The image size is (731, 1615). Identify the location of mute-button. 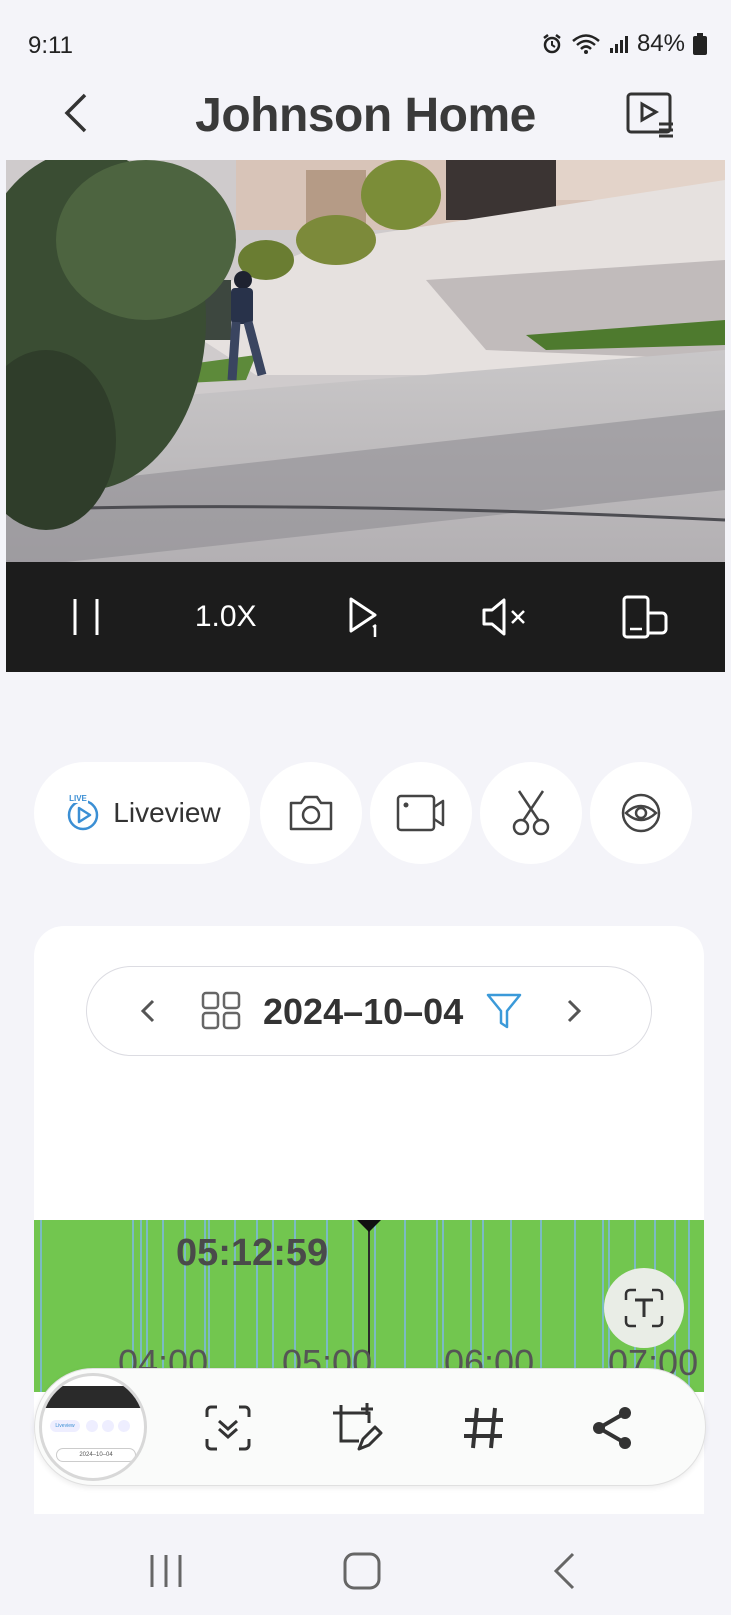
(505, 617).